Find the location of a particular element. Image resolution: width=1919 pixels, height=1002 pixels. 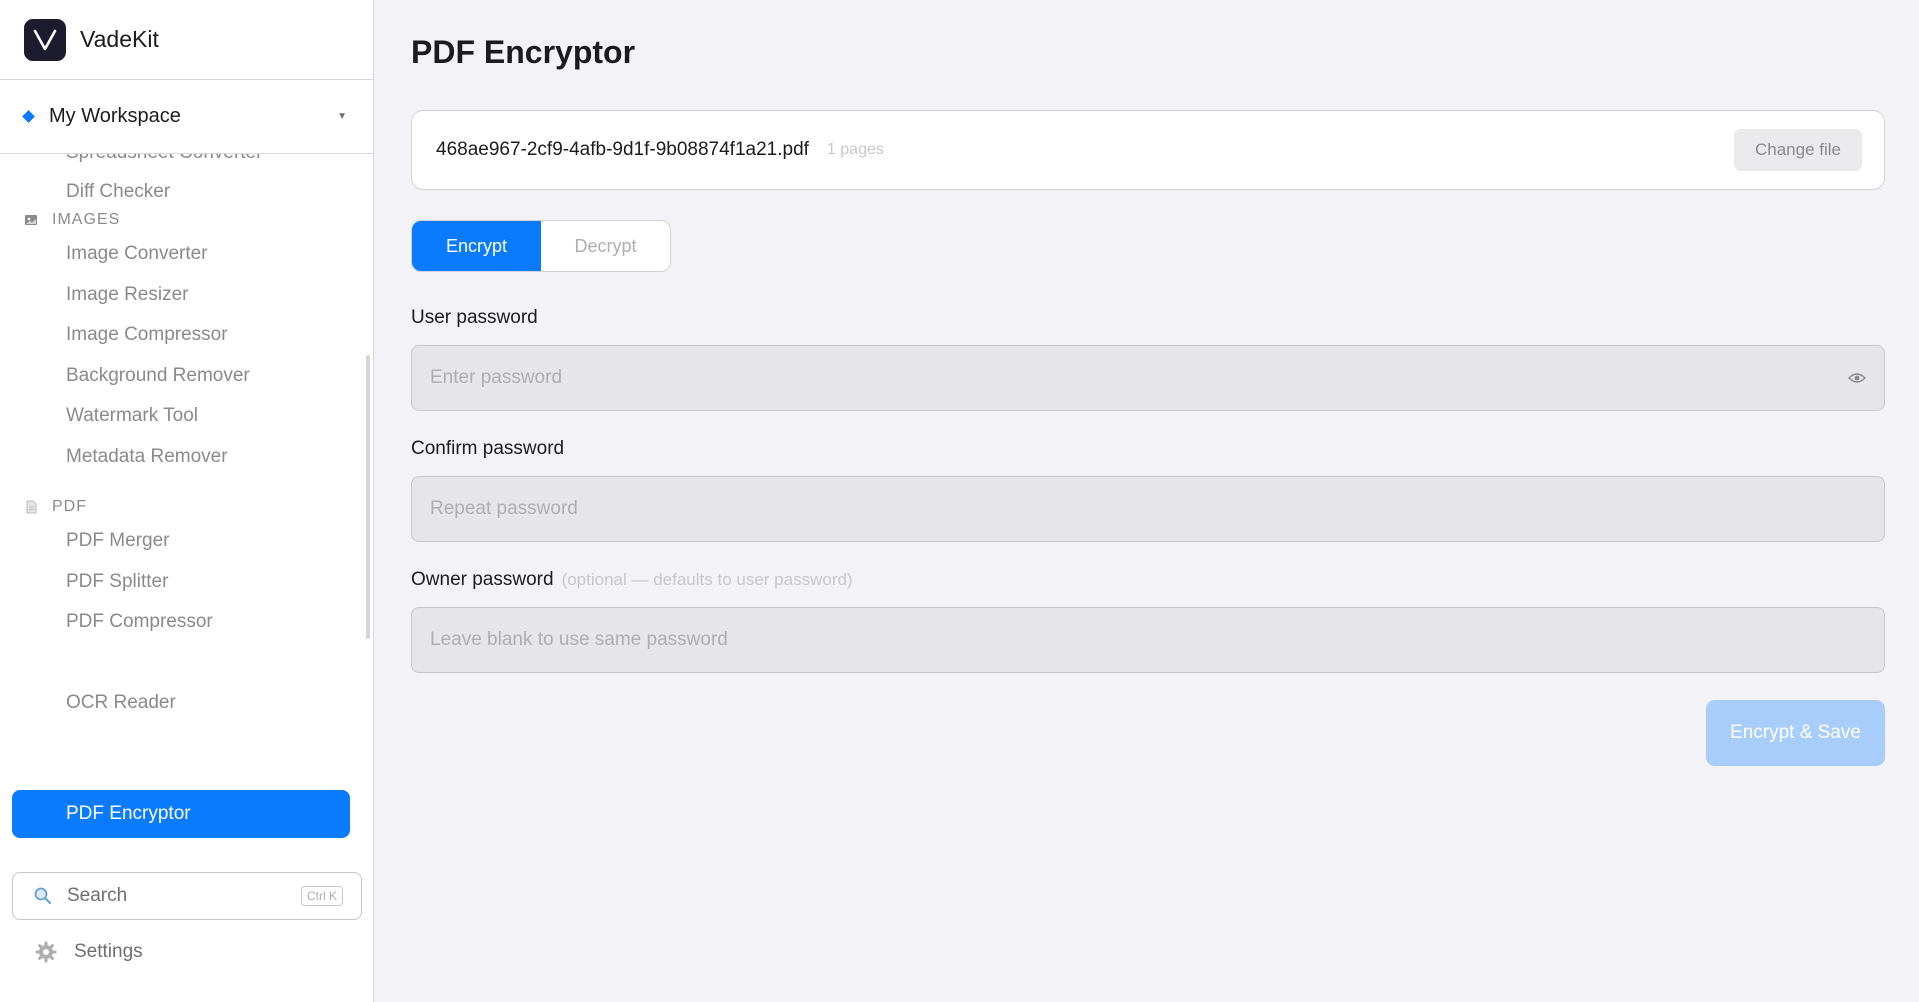

sidebar-item-pdf-encryptor-label: PDF Encryptor is located at coordinates (128, 813).